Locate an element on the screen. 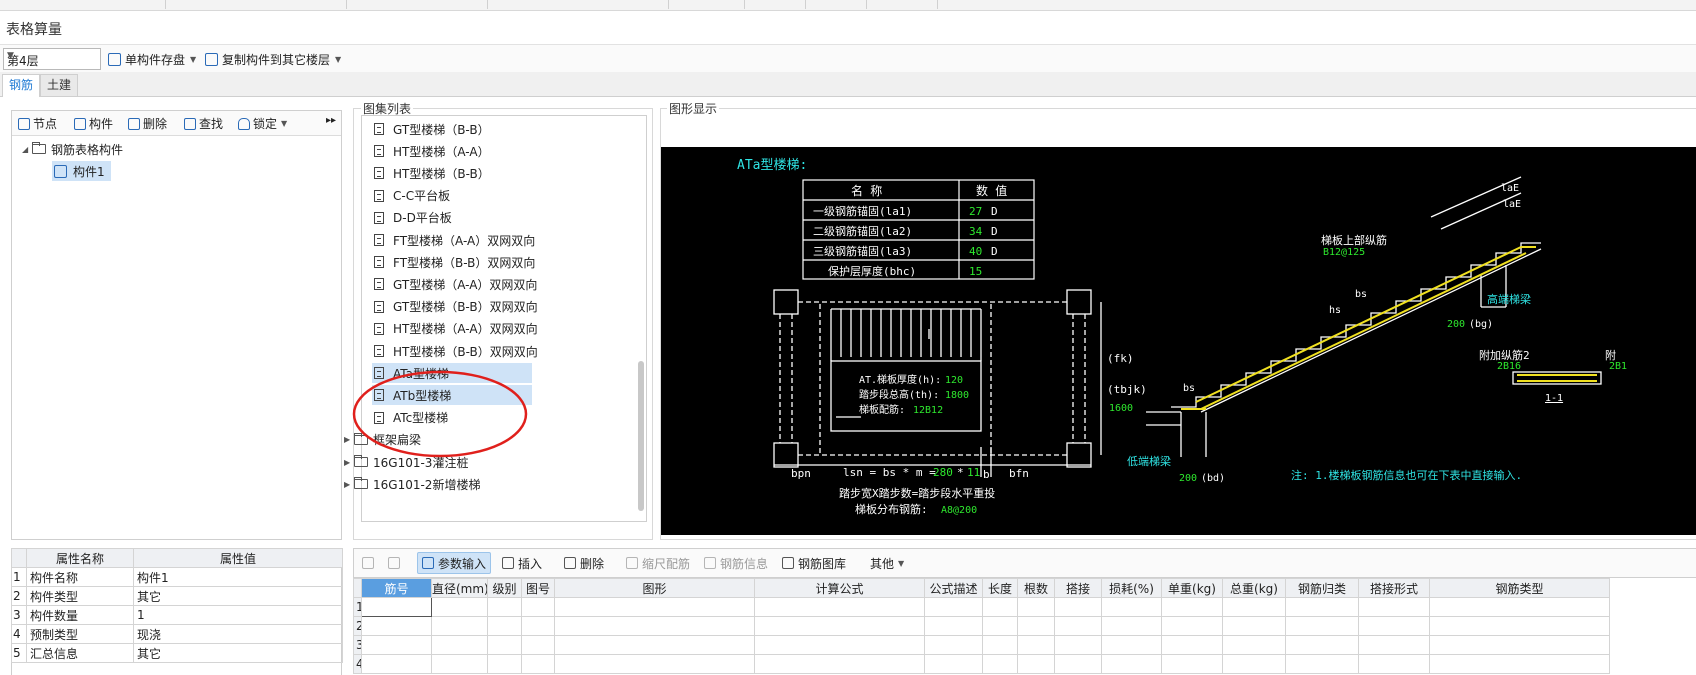  rebar-col-header: 钢筋类型 is located at coordinates (1519, 588).